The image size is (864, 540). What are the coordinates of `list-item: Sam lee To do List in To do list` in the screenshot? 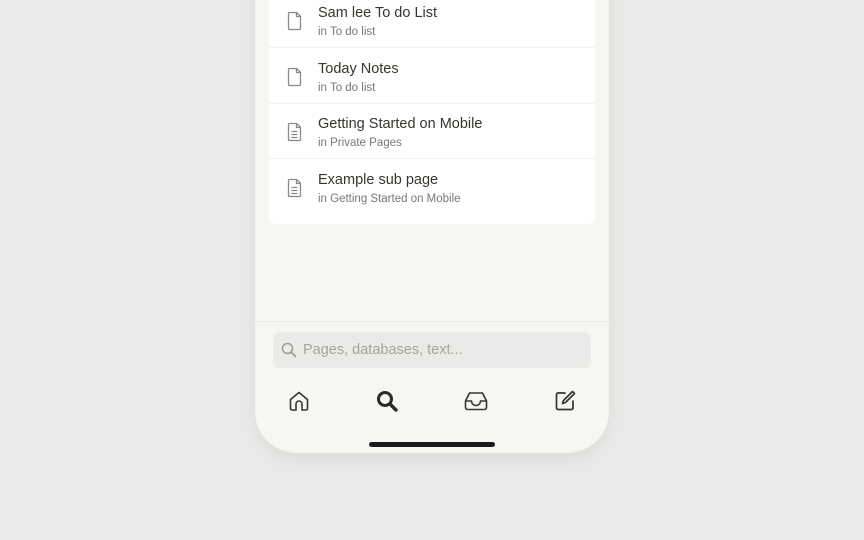 It's located at (432, 24).